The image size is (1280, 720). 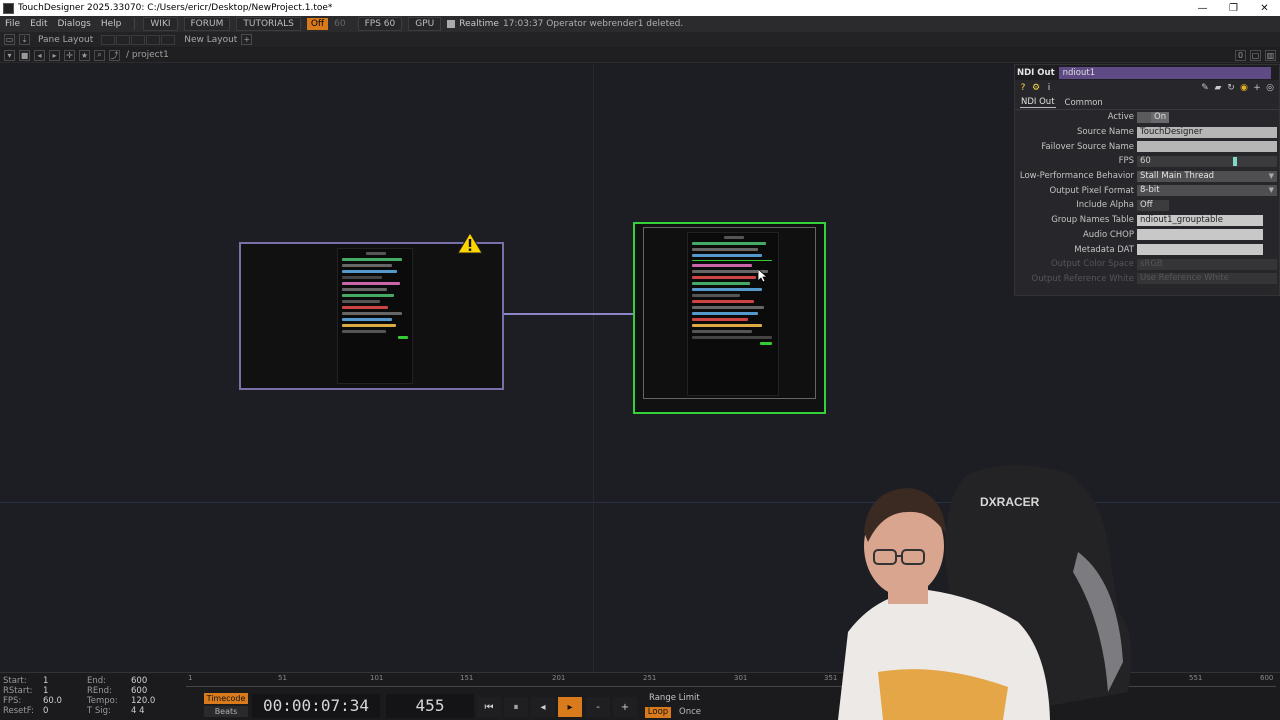 What do you see at coordinates (1207, 191) in the screenshot?
I see `pixel-format-dropdown: 8-bit ▼` at bounding box center [1207, 191].